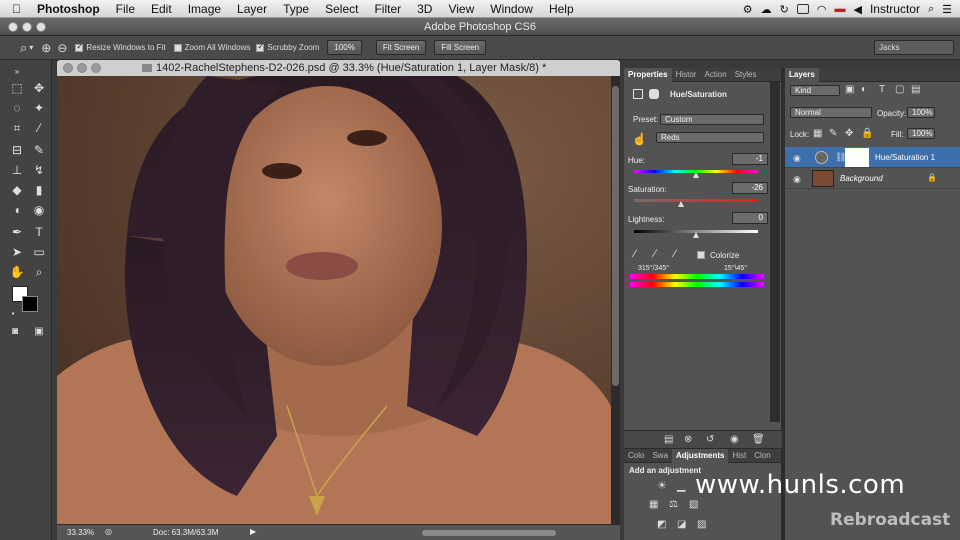 The height and width of the screenshot is (540, 960). I want to click on list-icon: ☰, so click(947, 9).